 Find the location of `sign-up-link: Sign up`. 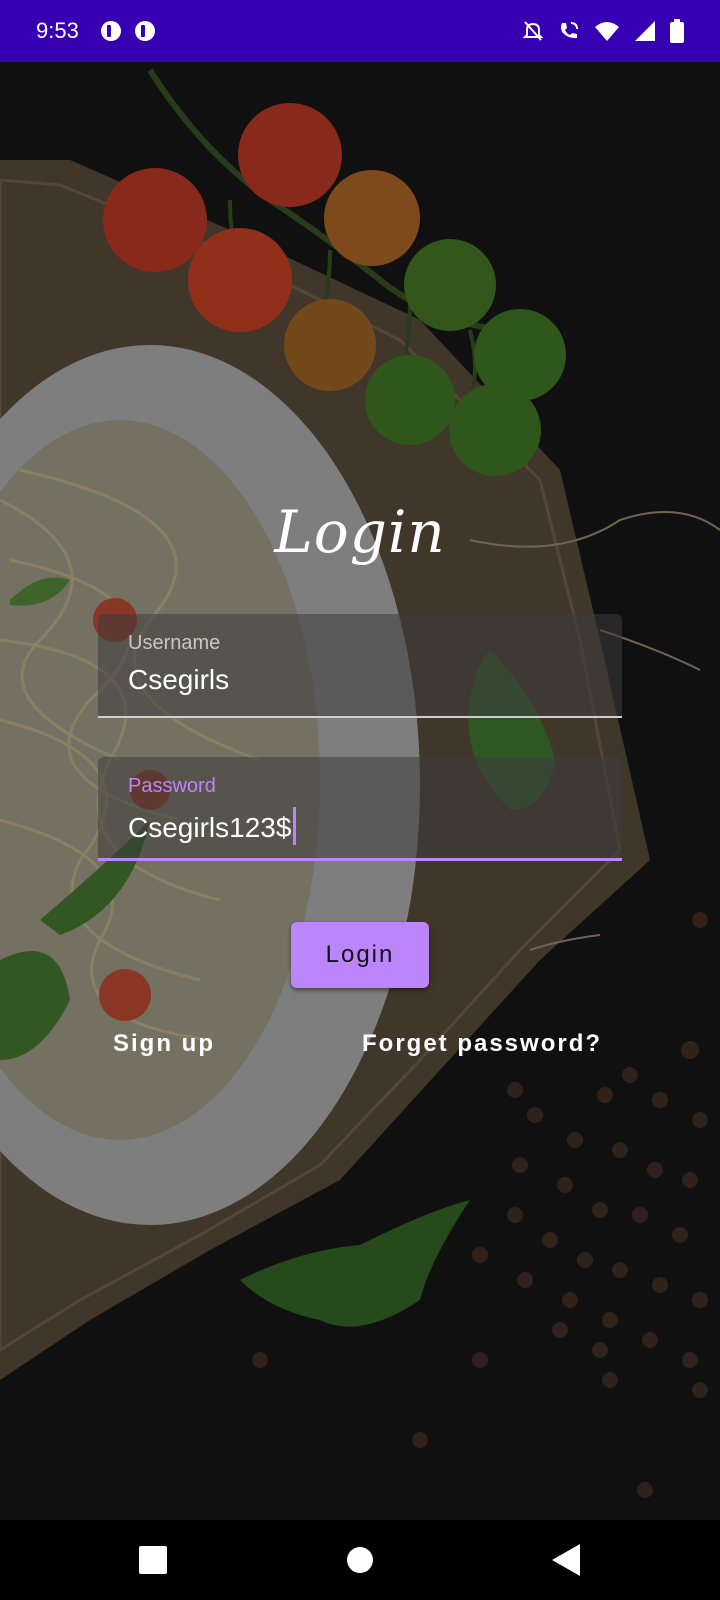

sign-up-link: Sign up is located at coordinates (164, 1044).